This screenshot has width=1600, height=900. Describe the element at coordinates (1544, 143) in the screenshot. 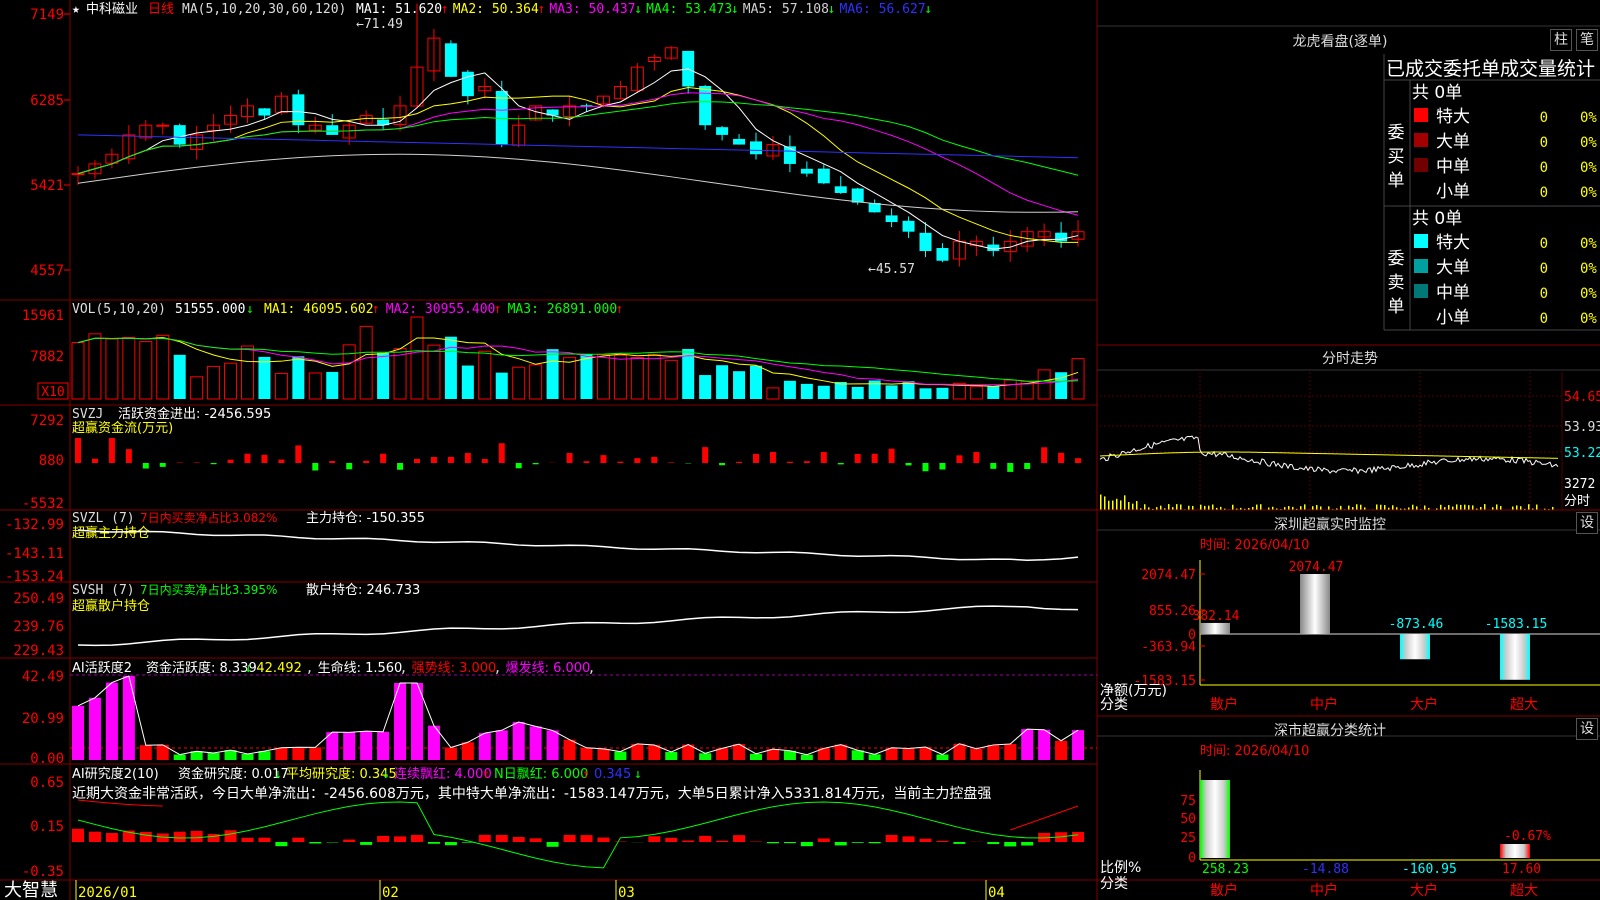

I see `buy-row-value: 0` at that location.